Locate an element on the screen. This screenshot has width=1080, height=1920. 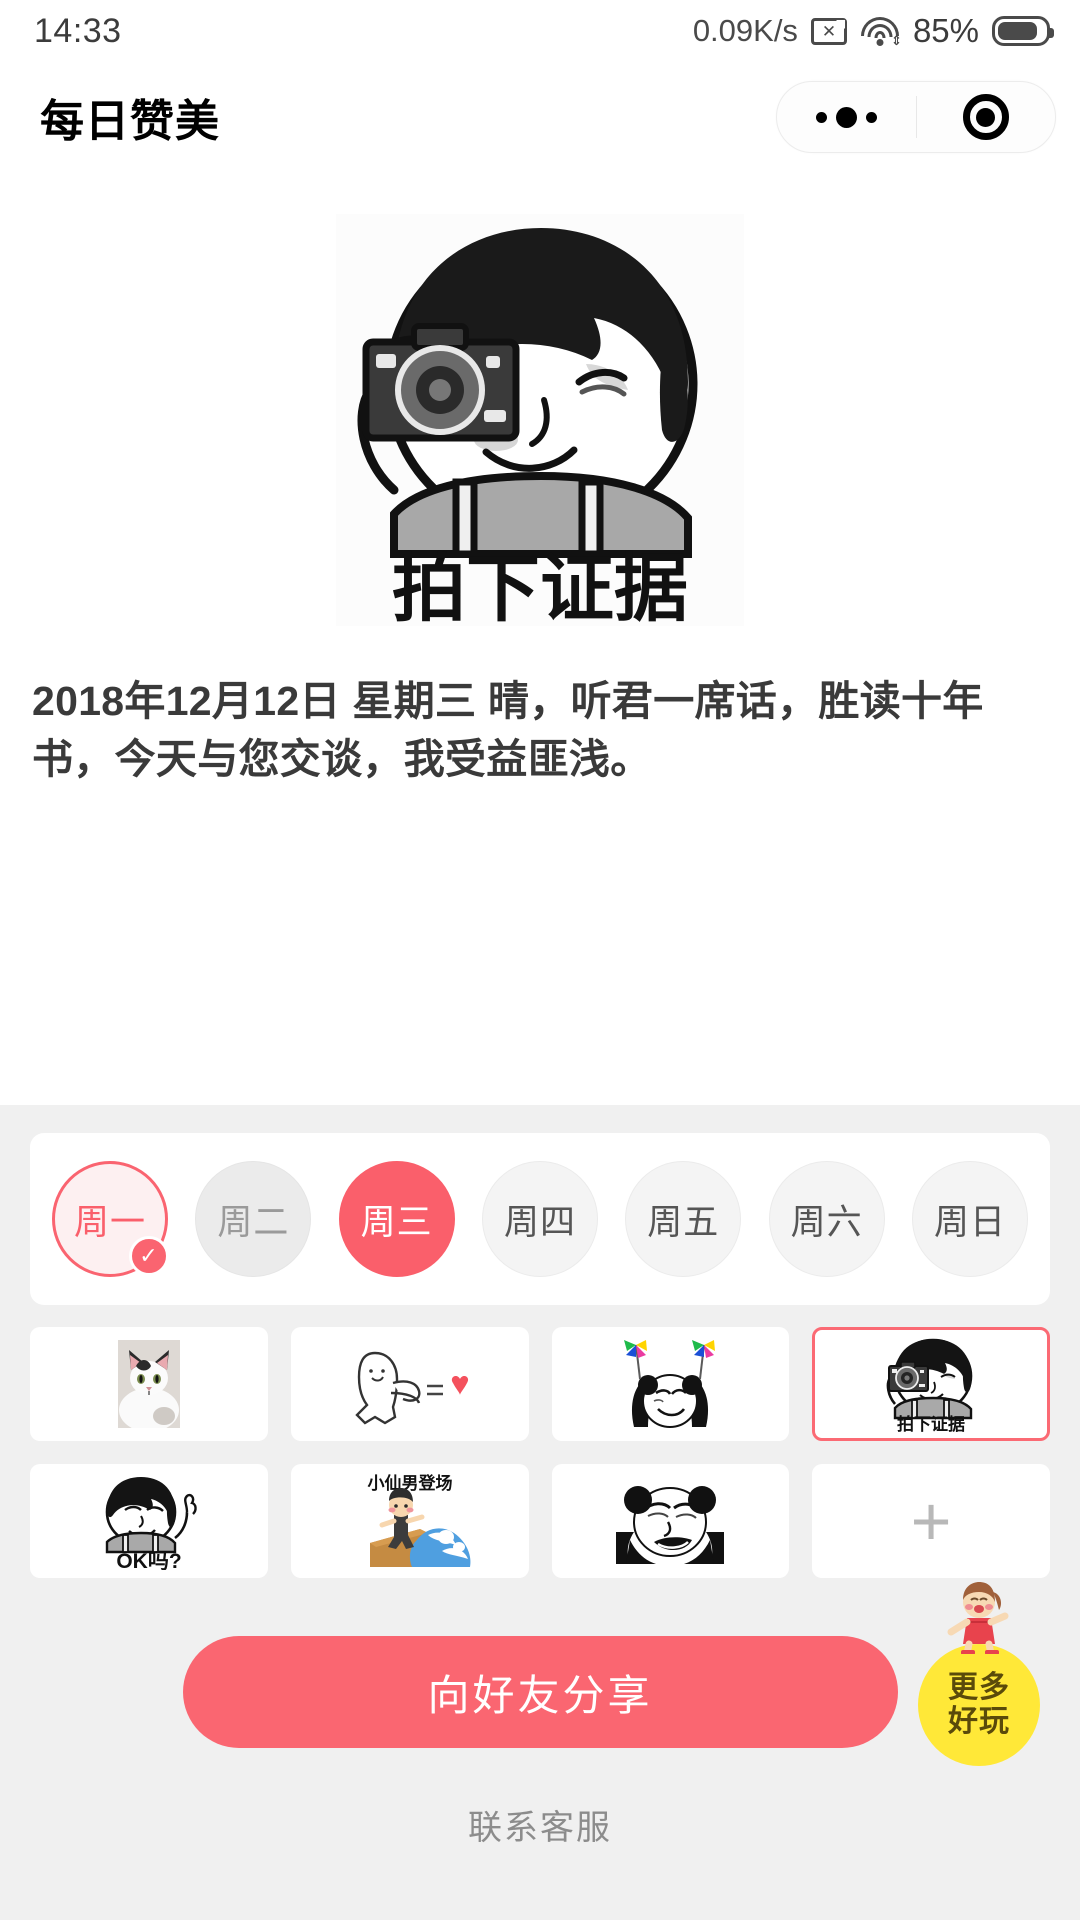
camera-meme-illustration: 拍下证据 is located at coordinates (540, 420).